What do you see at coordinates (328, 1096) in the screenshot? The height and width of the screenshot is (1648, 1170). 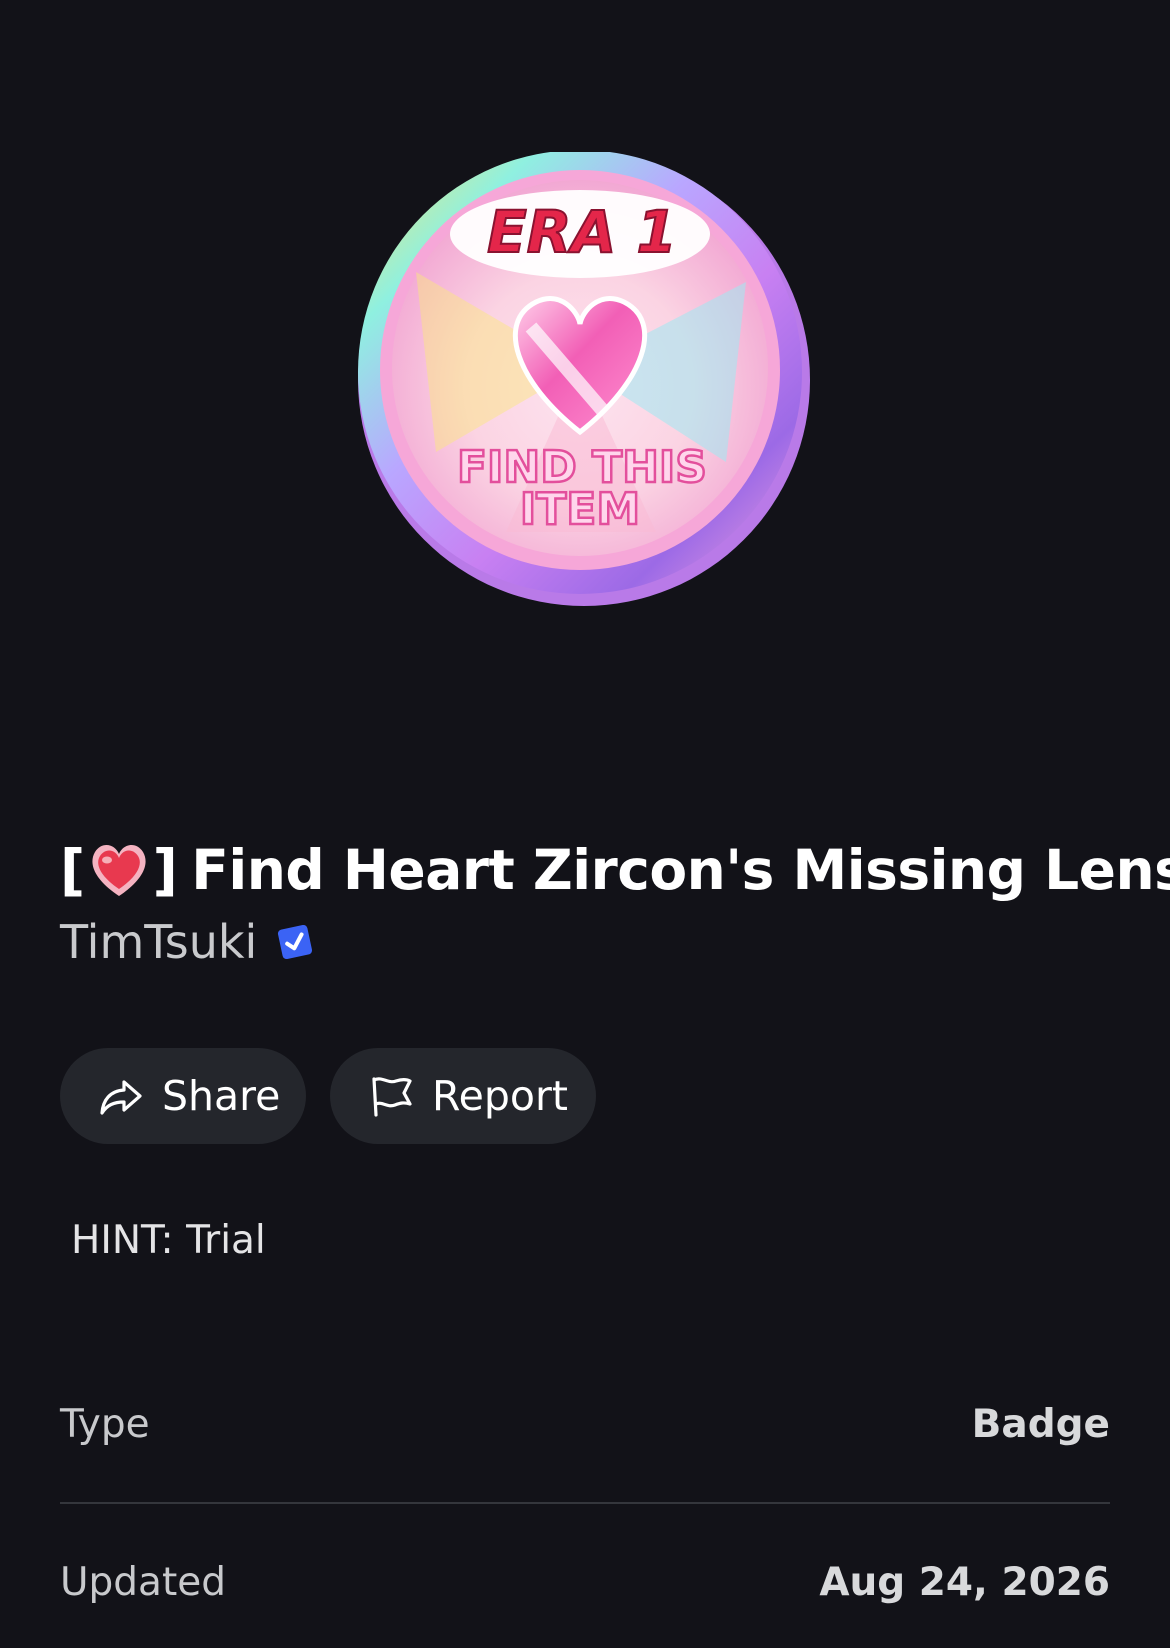 I see `action-buttons: Share Report` at bounding box center [328, 1096].